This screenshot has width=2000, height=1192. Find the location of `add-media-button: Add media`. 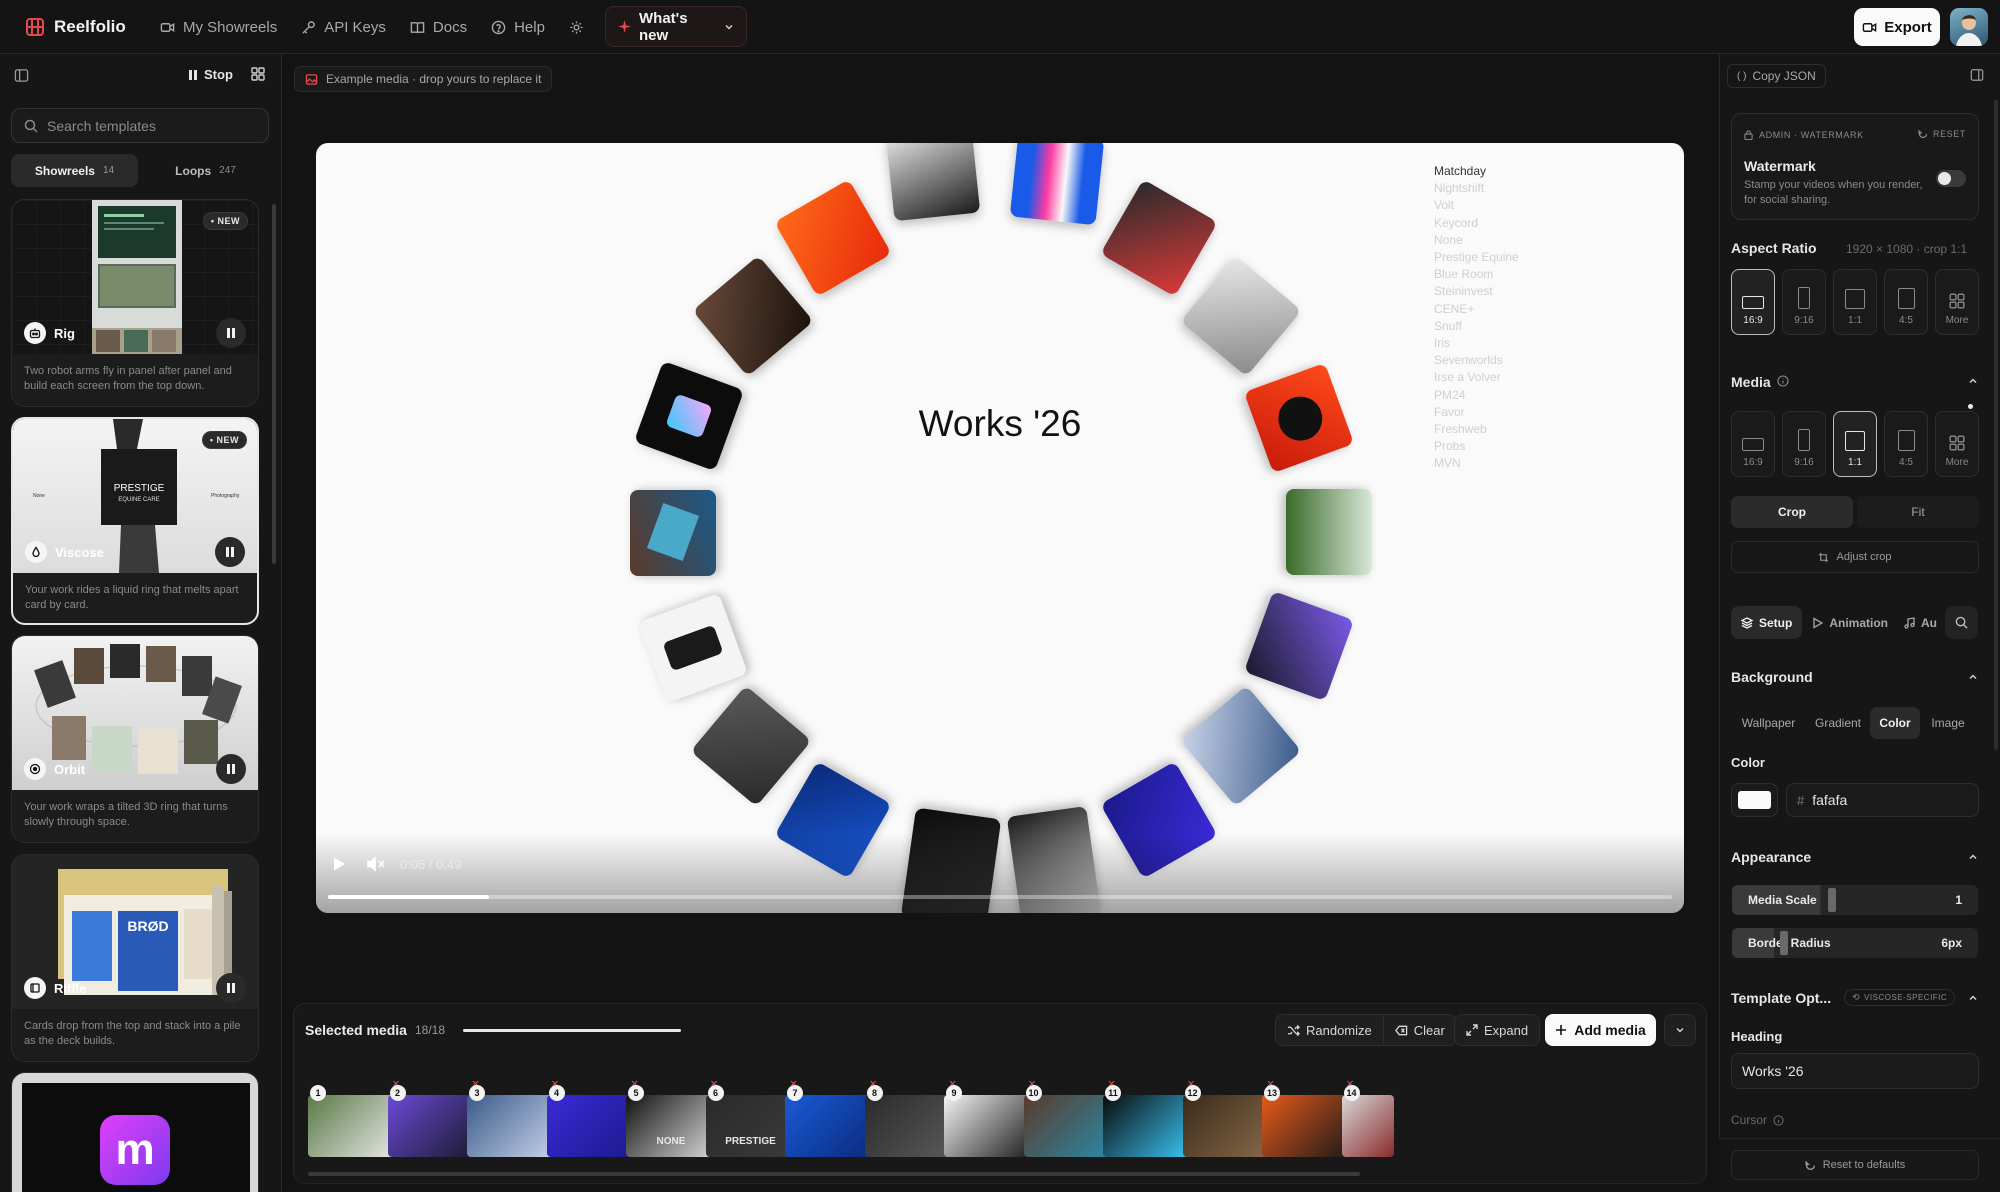

add-media-button: Add media is located at coordinates (1600, 1030).